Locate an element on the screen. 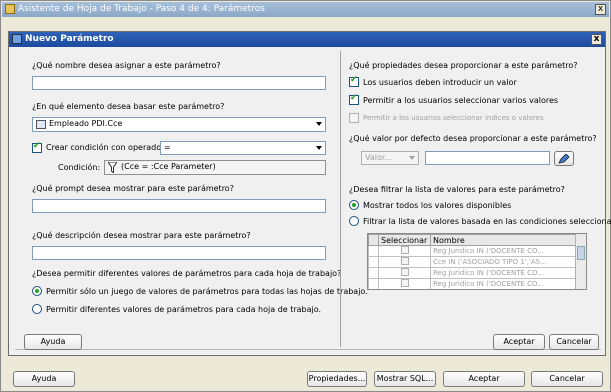  create-condition-checkbox is located at coordinates (37, 147).